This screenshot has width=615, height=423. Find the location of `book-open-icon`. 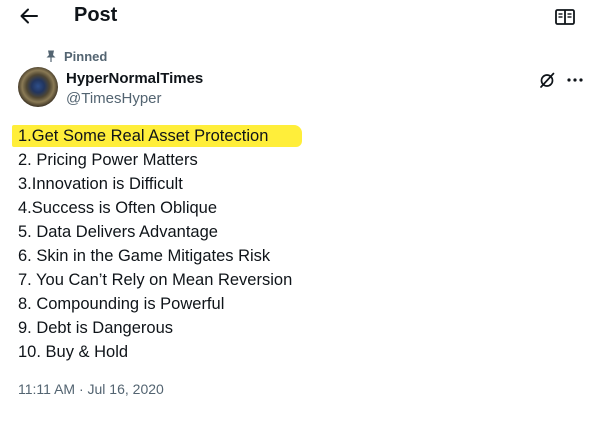

book-open-icon is located at coordinates (565, 17).